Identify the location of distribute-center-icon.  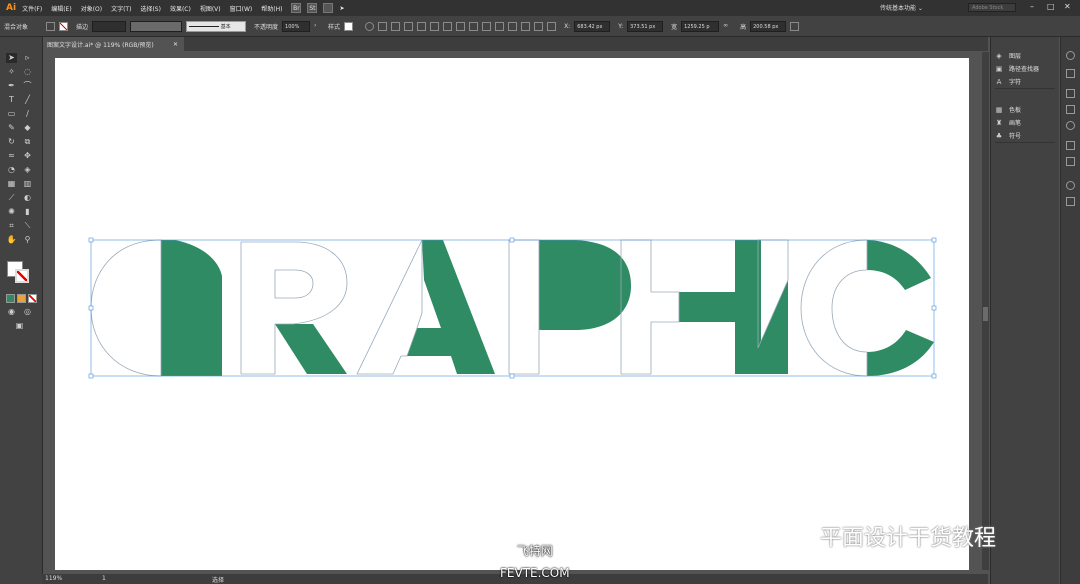
(526, 26).